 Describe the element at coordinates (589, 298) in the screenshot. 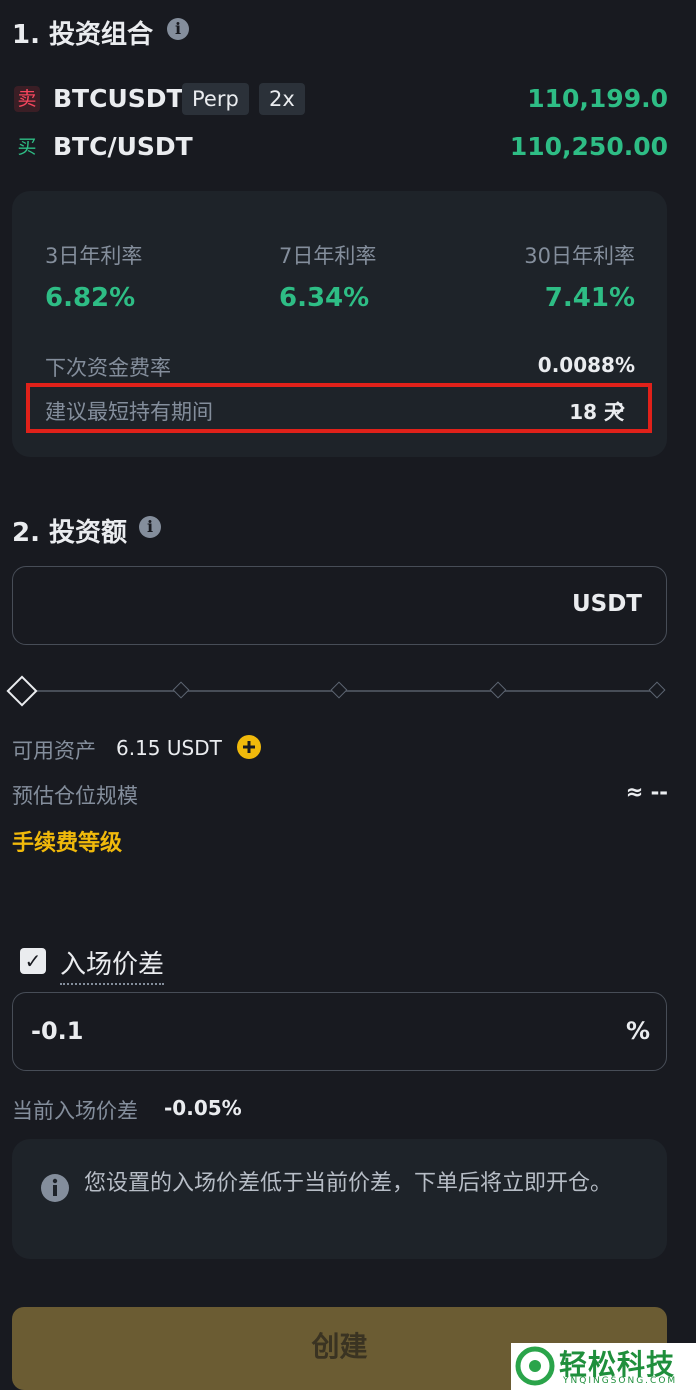

I see `rate-30d-value: 7.41%` at that location.